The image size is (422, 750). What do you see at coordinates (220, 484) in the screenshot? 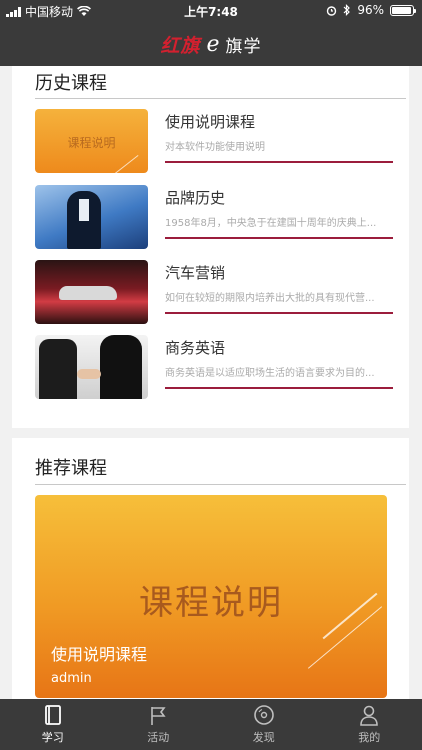
I see `recommend-divider` at bounding box center [220, 484].